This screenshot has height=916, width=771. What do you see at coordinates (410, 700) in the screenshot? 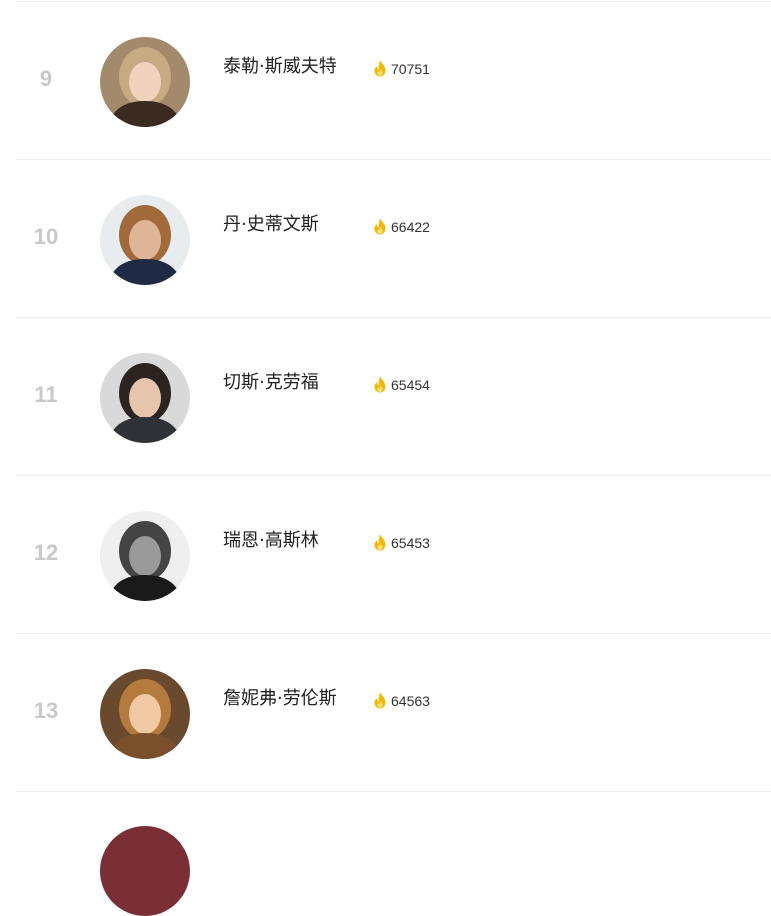
I see `popularity-value: 64563` at bounding box center [410, 700].